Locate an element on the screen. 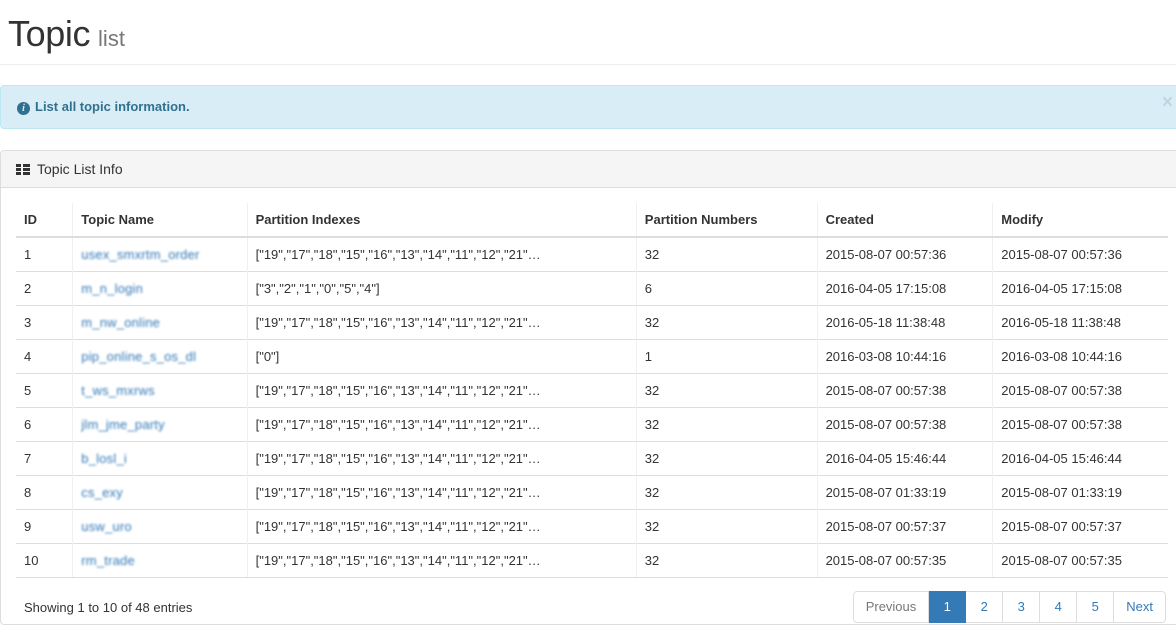 The image size is (1176, 625). cell-created: 2016-05-18 11:38:48 is located at coordinates (904, 322).